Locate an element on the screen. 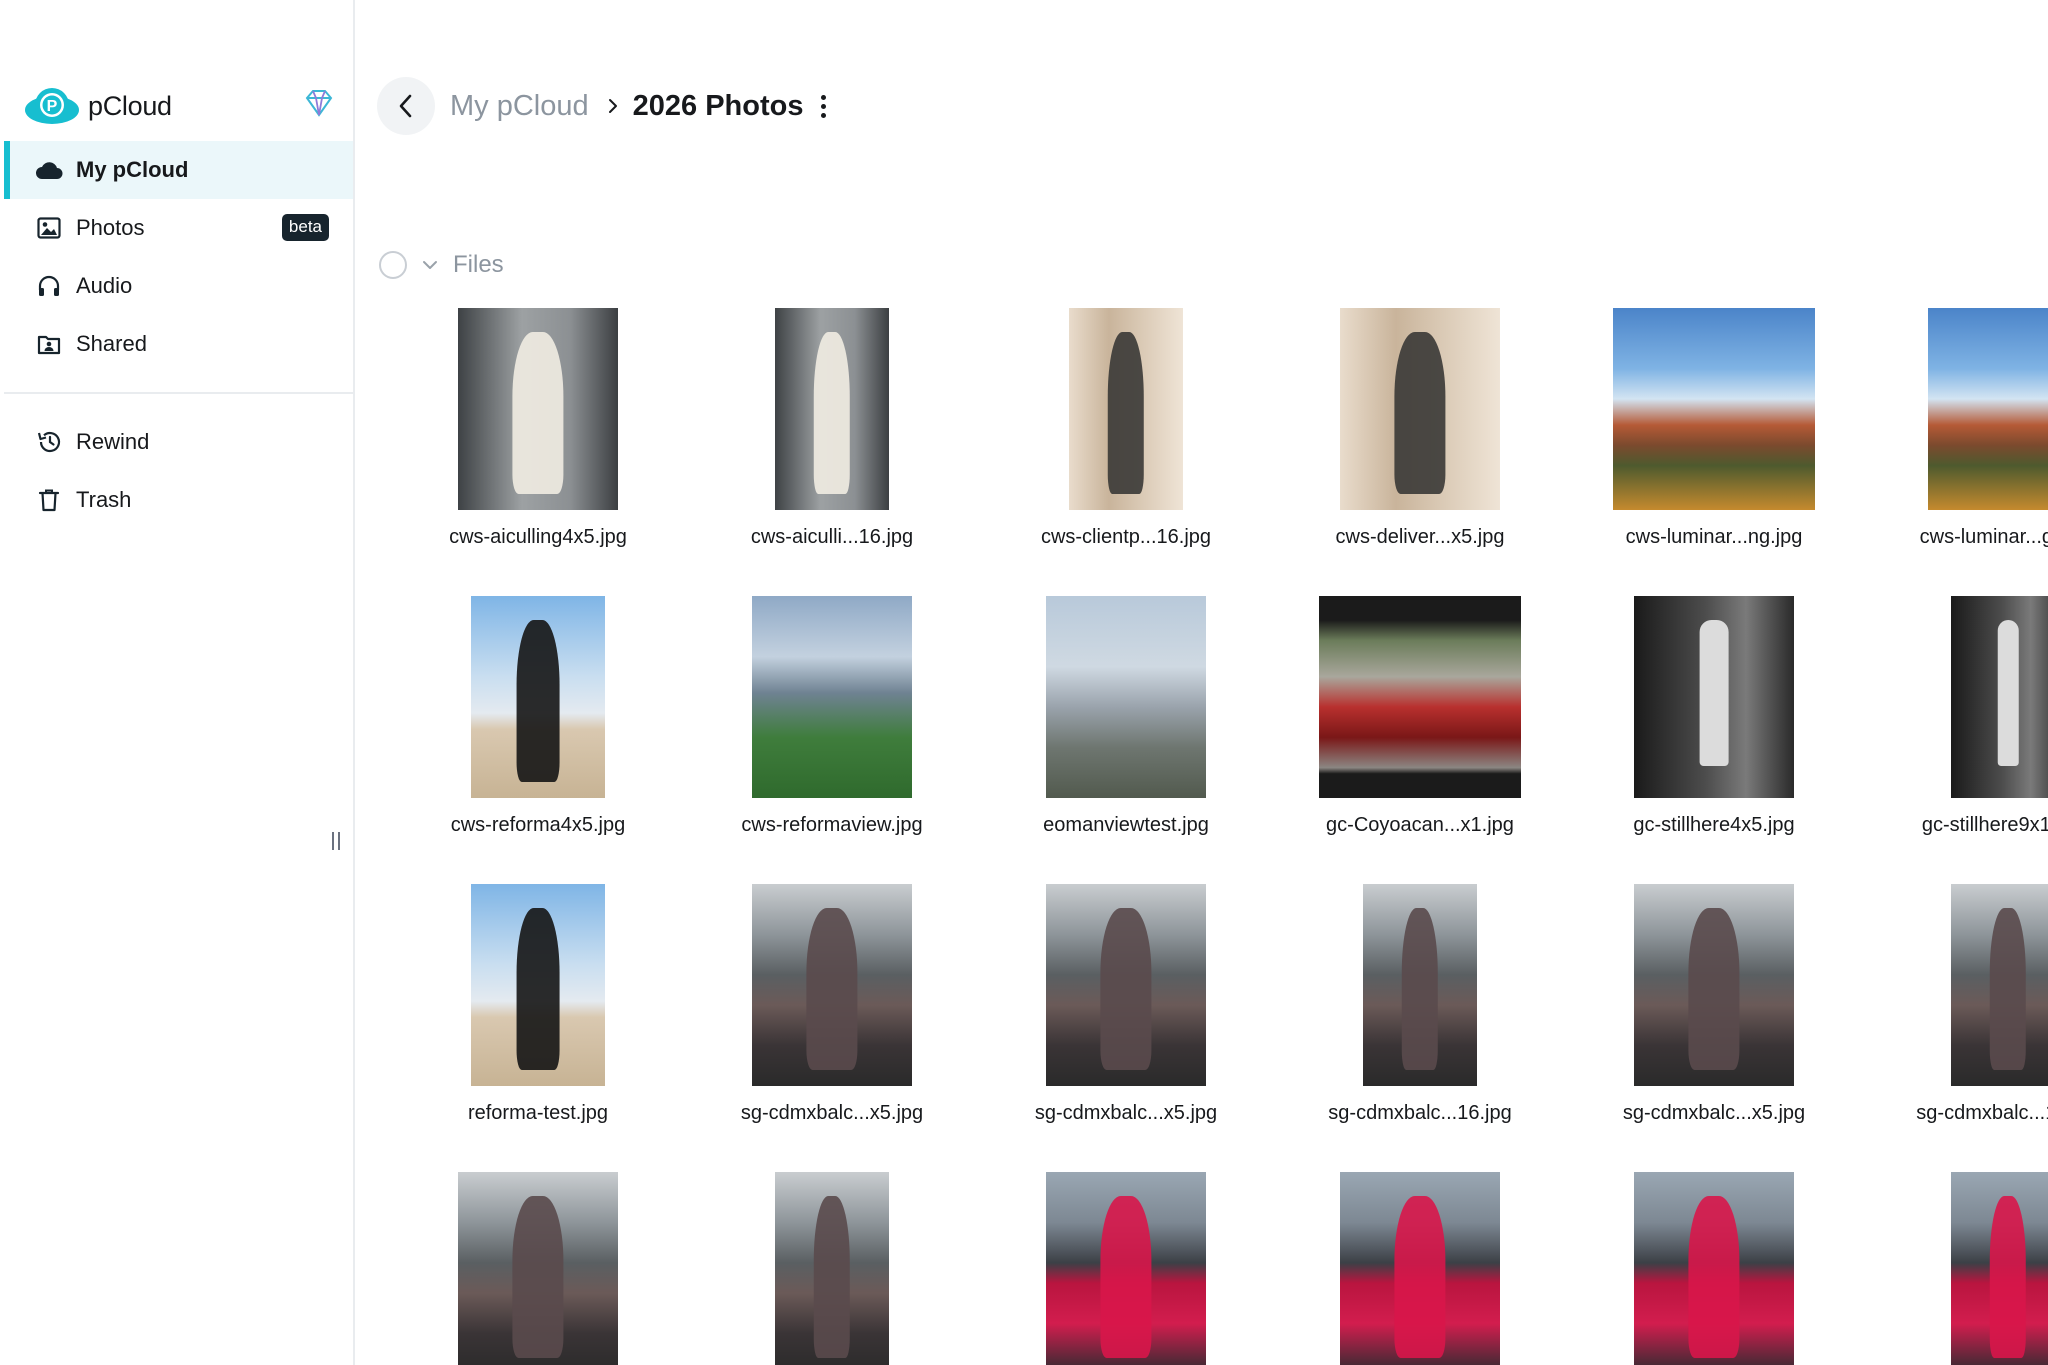  file-tile: gc-stillhere4x5.jpg is located at coordinates (1714, 718).